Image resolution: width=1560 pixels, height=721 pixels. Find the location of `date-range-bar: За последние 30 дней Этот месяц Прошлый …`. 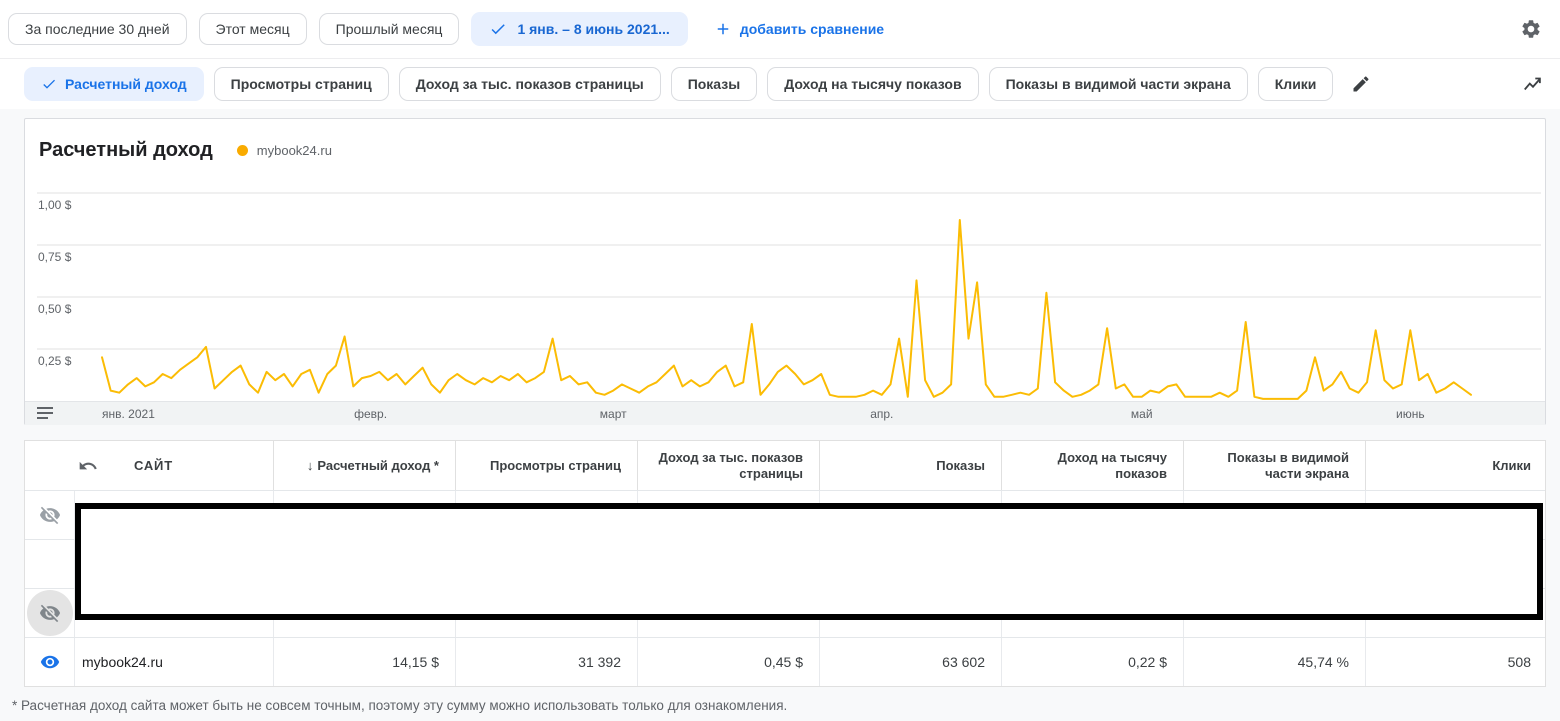

date-range-bar: За последние 30 дней Этот месяц Прошлый … is located at coordinates (780, 29).